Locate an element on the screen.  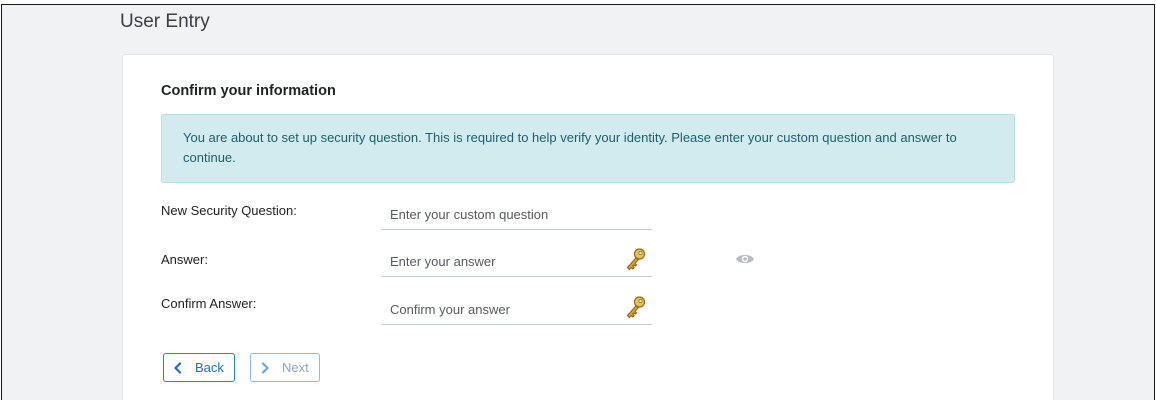
answer-field is located at coordinates (517, 262).